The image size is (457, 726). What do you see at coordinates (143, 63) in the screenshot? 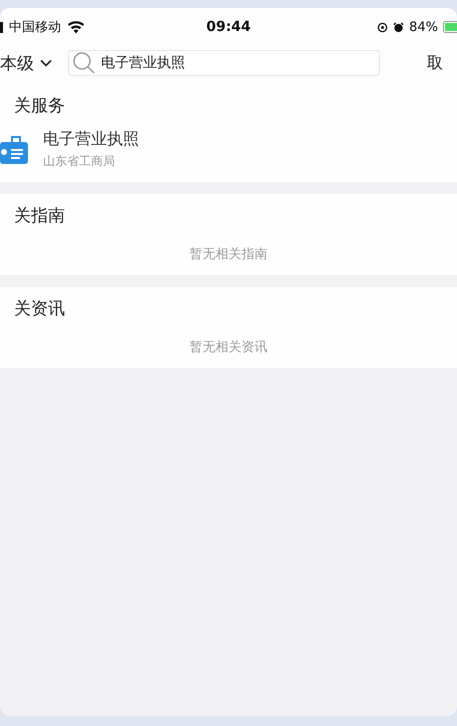
I see `search-query: 电子营业执照` at bounding box center [143, 63].